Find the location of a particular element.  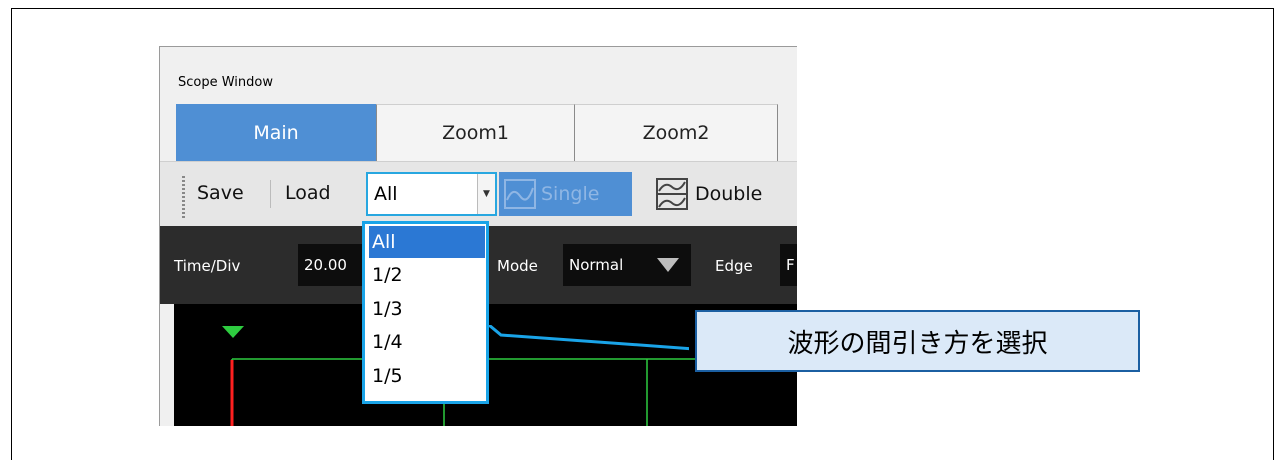

dropdown-option-1-2: 1/2 is located at coordinates (427, 275).